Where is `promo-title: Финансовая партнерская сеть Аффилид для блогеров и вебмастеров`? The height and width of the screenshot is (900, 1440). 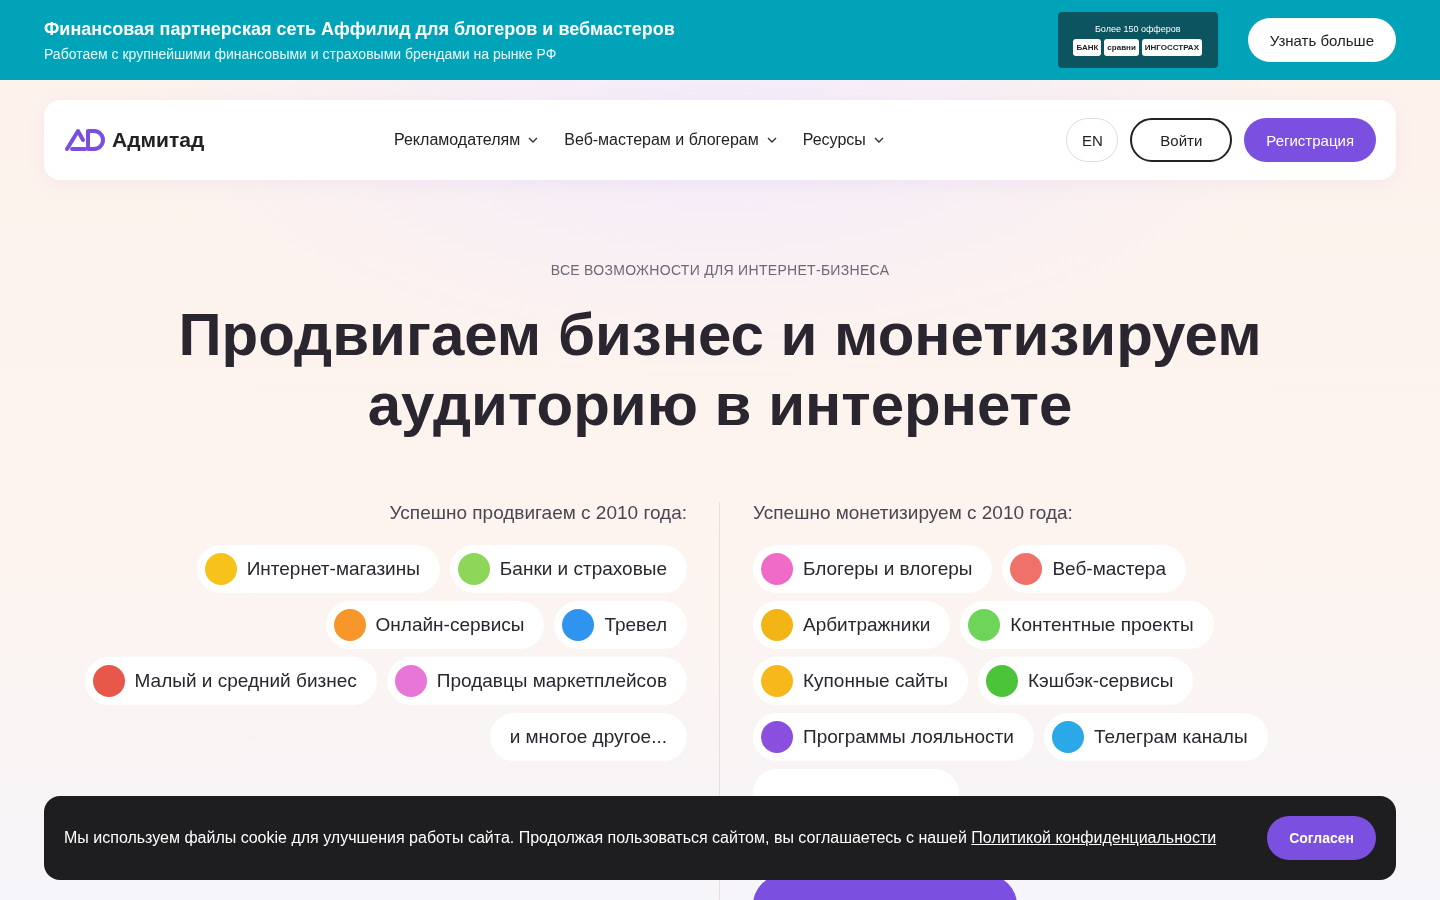 promo-title: Финансовая партнерская сеть Аффилид для блогеров и вебмастеров is located at coordinates (360, 29).